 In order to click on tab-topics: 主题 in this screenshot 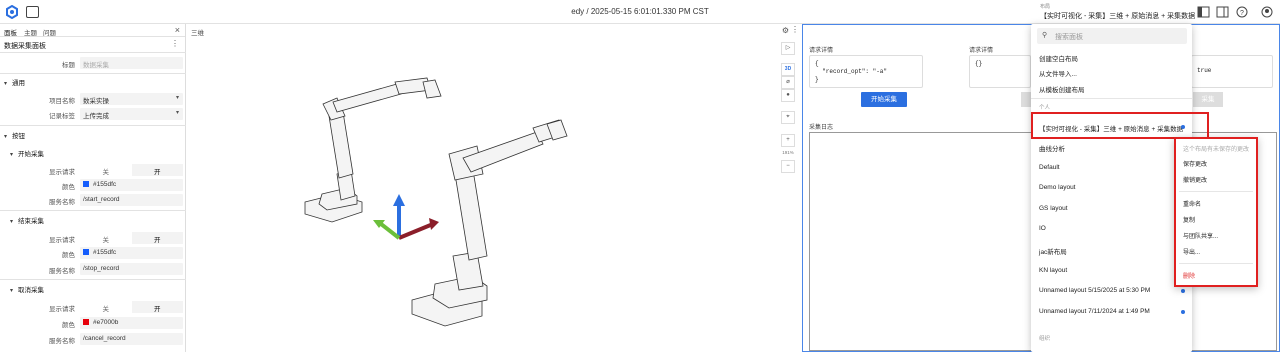, I will do `click(30, 32)`.